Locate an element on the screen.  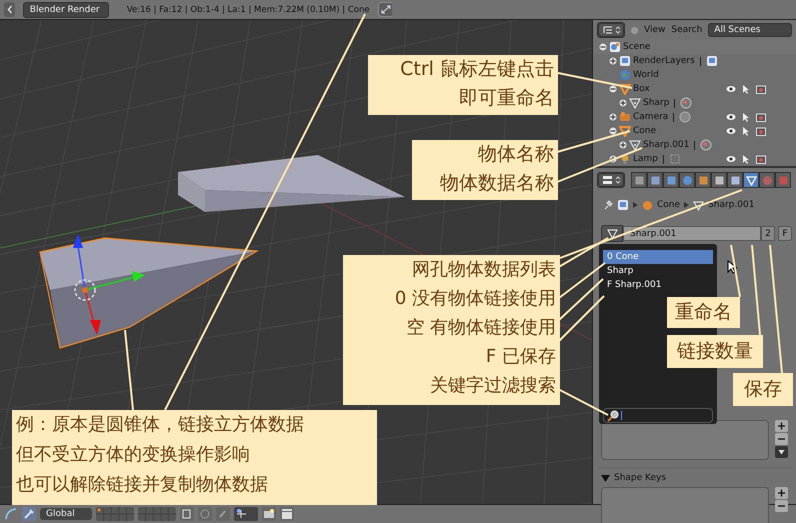
search-icon is located at coordinates (613, 416).